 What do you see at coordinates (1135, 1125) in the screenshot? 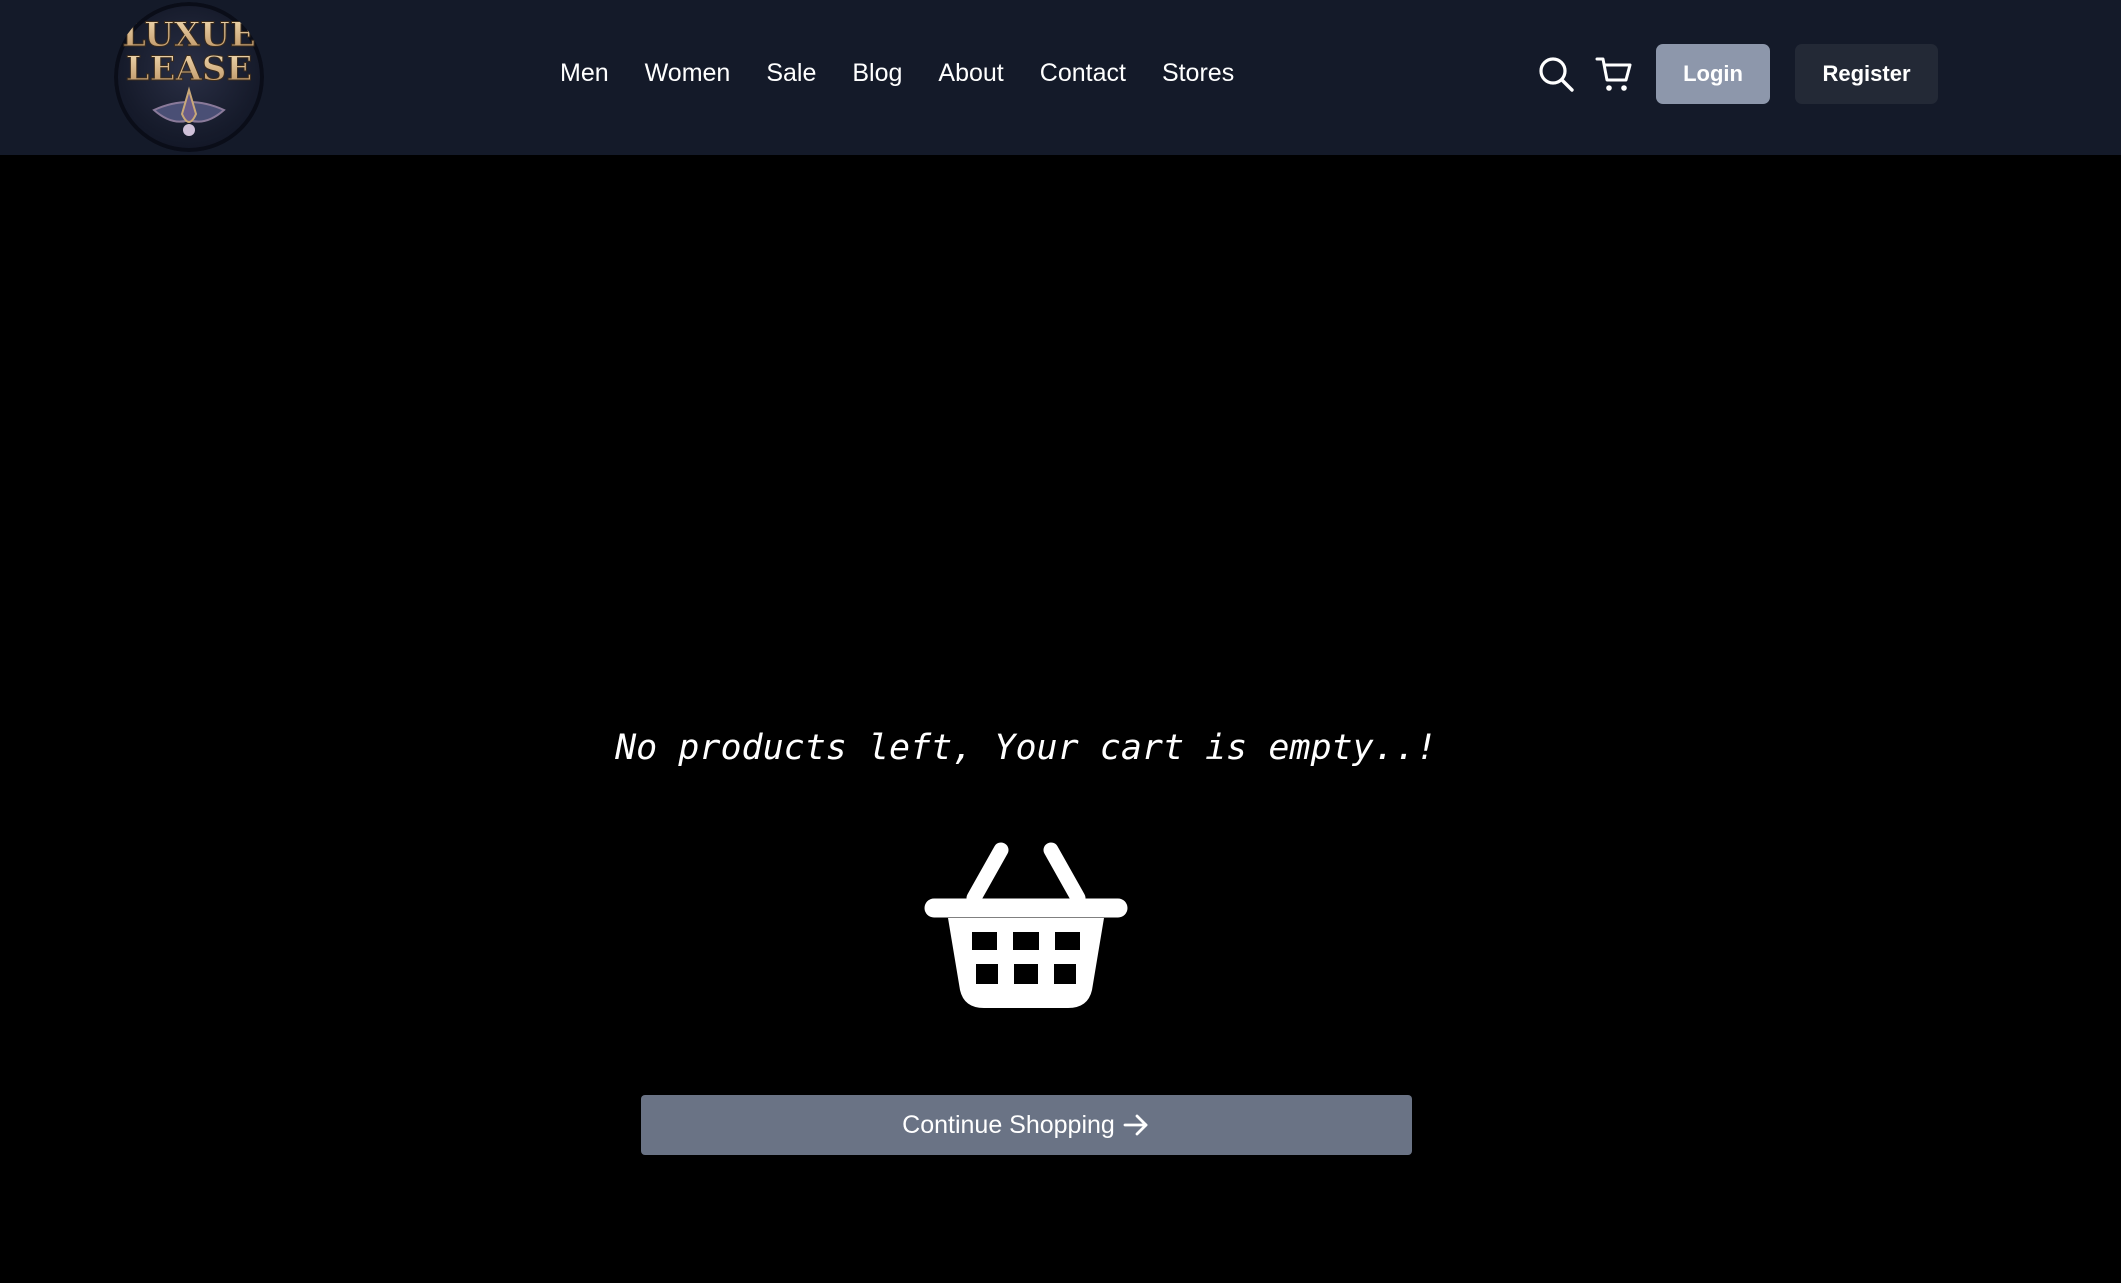
I see `arrow-right-icon` at bounding box center [1135, 1125].